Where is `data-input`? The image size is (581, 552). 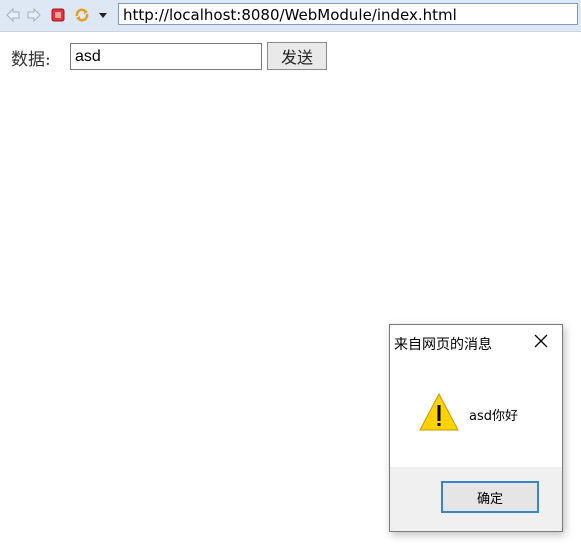 data-input is located at coordinates (166, 56).